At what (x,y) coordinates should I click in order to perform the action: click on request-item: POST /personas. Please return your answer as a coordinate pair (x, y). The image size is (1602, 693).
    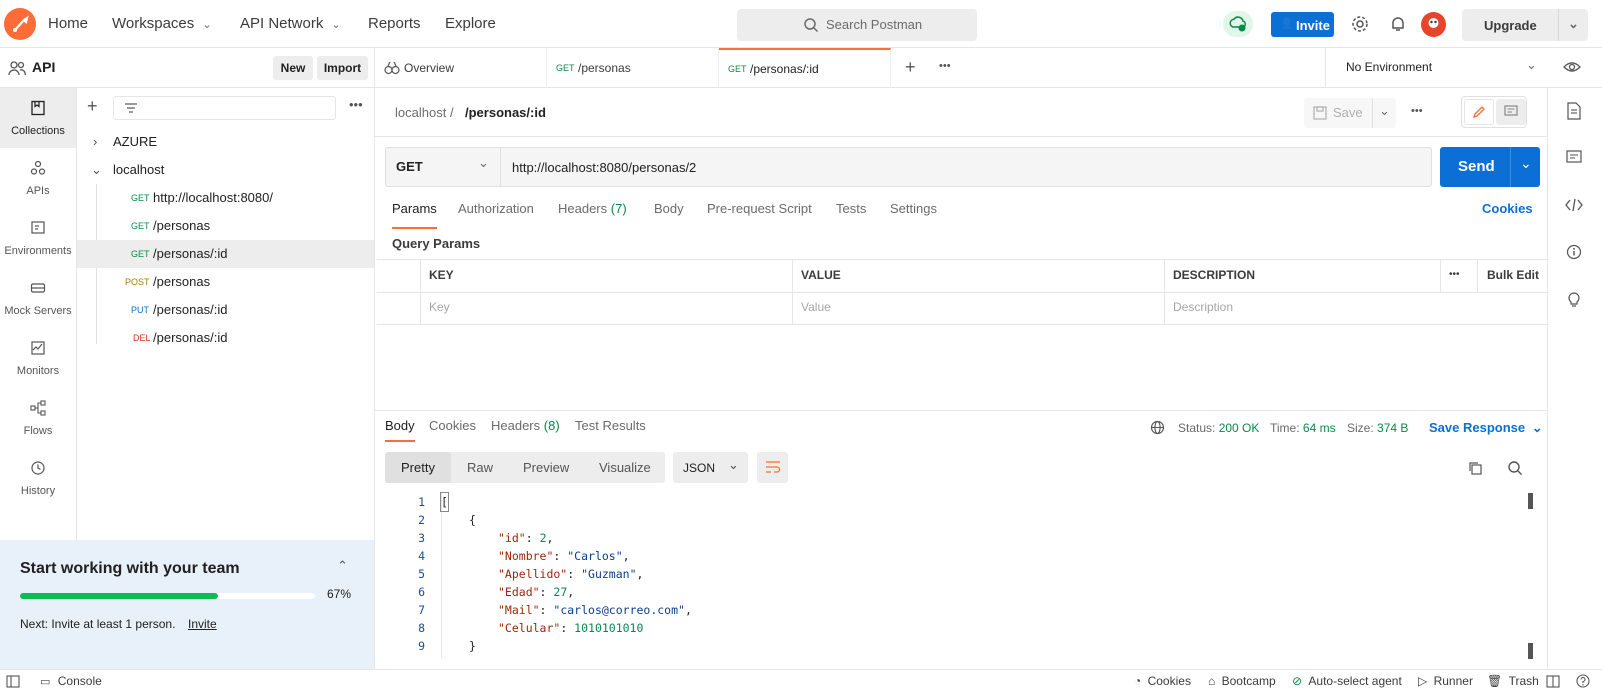
    Looking at the image, I should click on (225, 282).